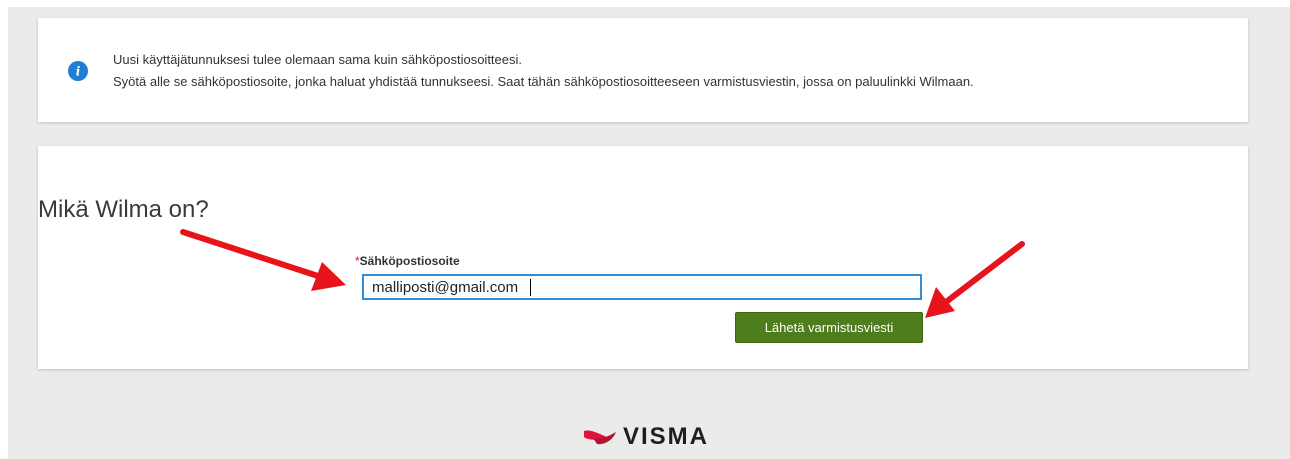 The image size is (1290, 459). I want to click on email-label-text: Sähköpostiosoite, so click(409, 261).